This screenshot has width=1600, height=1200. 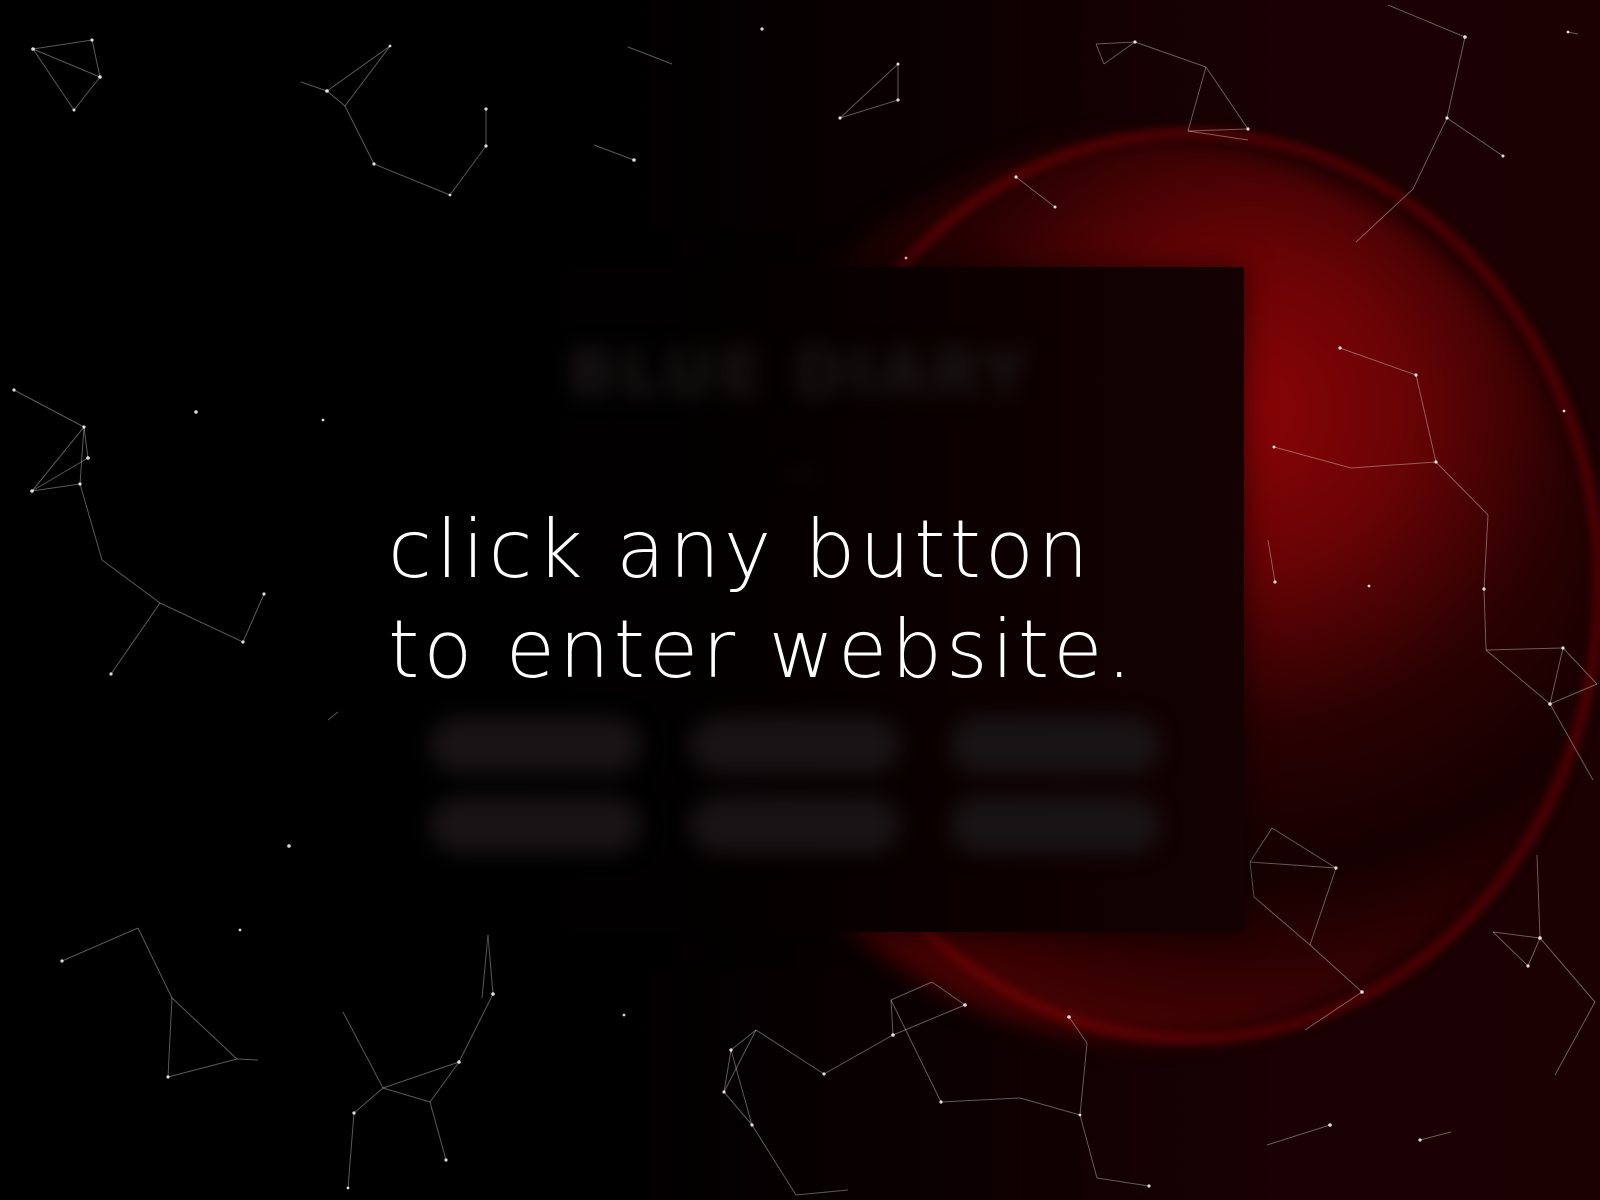 What do you see at coordinates (800, 374) in the screenshot?
I see `background-title: BLUE DIARY` at bounding box center [800, 374].